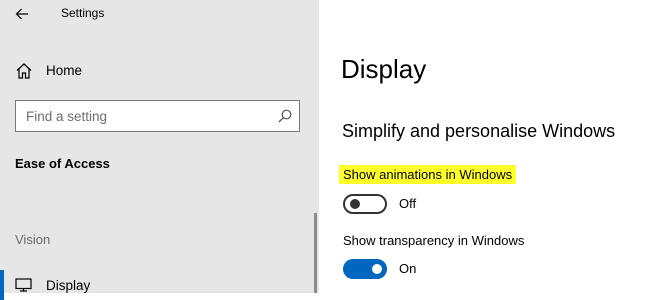 This screenshot has width=652, height=300. What do you see at coordinates (384, 69) in the screenshot?
I see `page-title: Display` at bounding box center [384, 69].